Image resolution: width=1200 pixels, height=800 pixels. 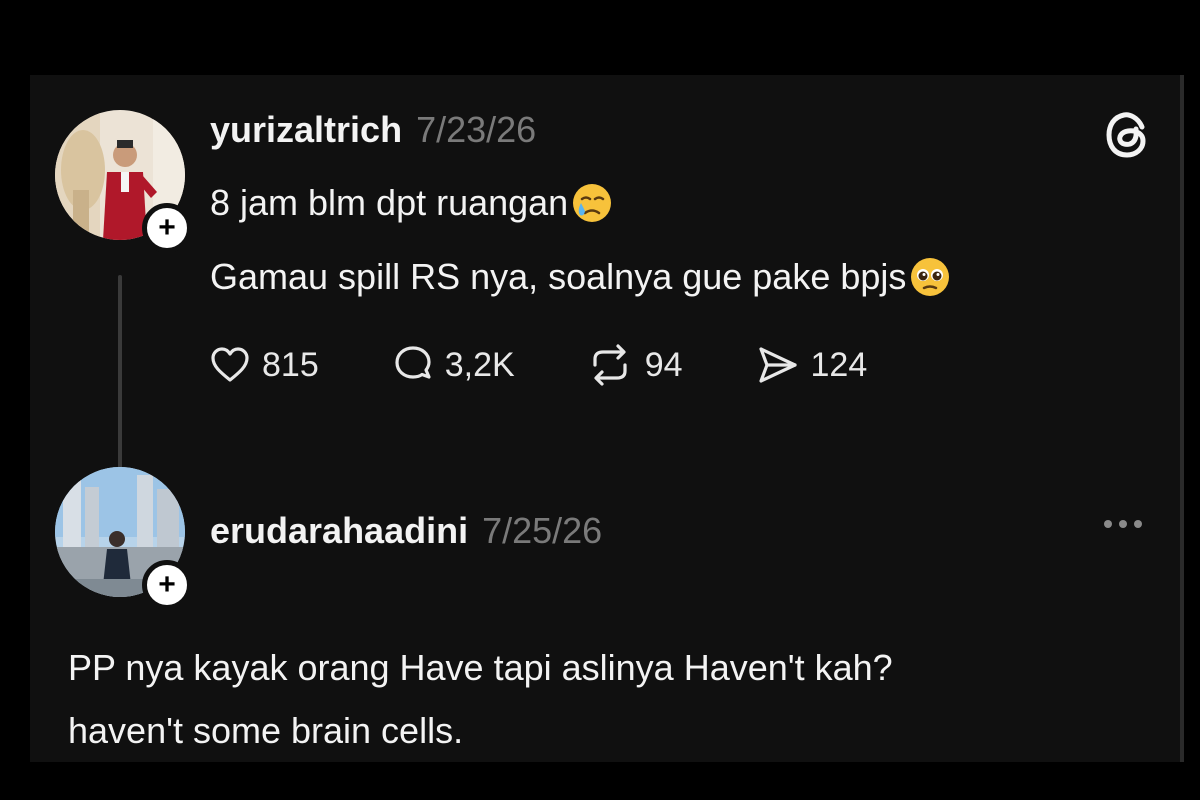 I want to click on share-count: 124, so click(x=839, y=364).